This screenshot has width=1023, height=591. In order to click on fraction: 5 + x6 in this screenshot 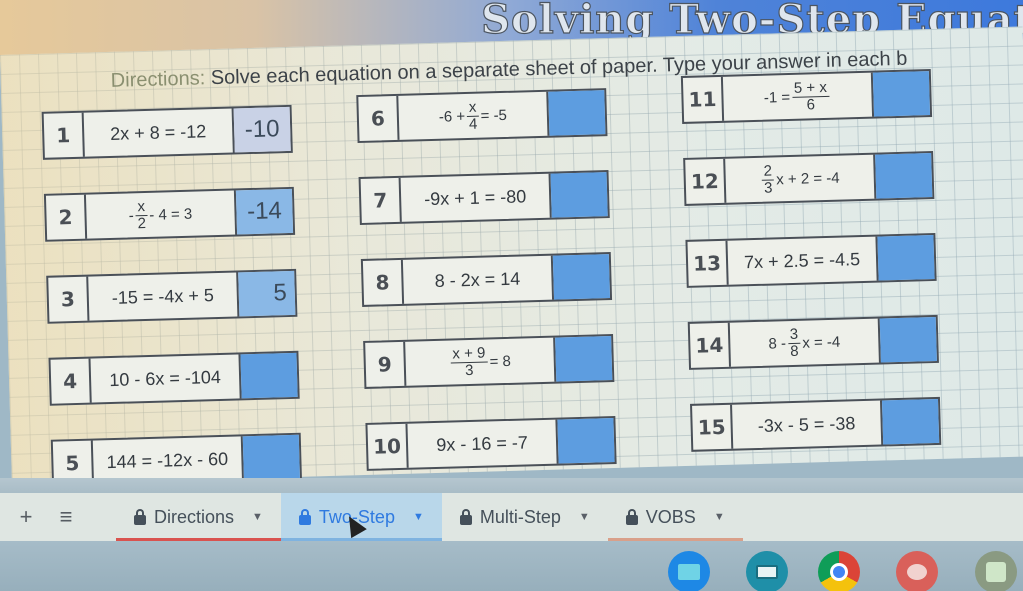, I will do `click(810, 95)`.